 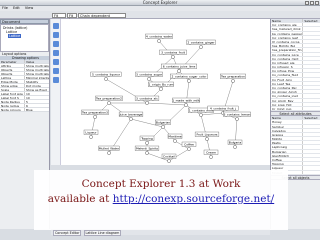 What do you see at coordinates (56, 44) in the screenshot?
I see `zoom-out-icon` at bounding box center [56, 44].